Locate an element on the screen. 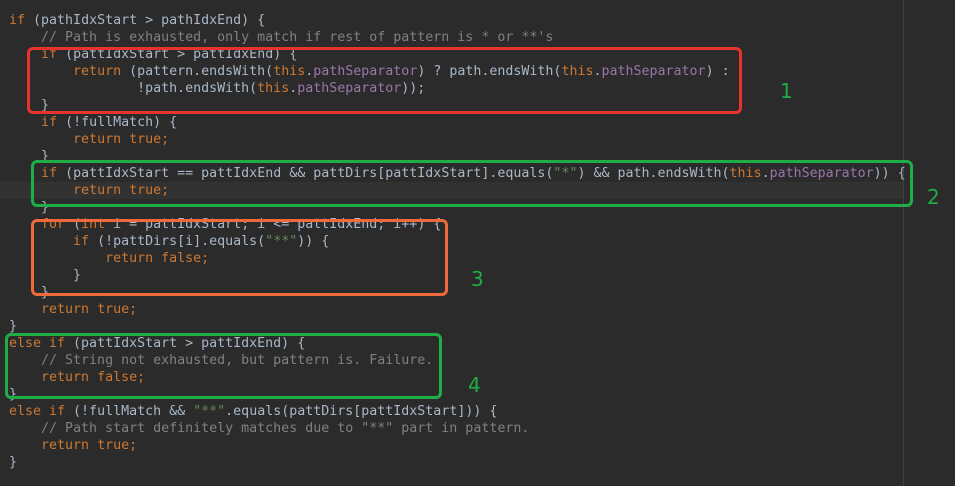 This screenshot has height=486, width=955. code-token: .equals(pattDirs[pattIdxStart])) { is located at coordinates (361, 411).